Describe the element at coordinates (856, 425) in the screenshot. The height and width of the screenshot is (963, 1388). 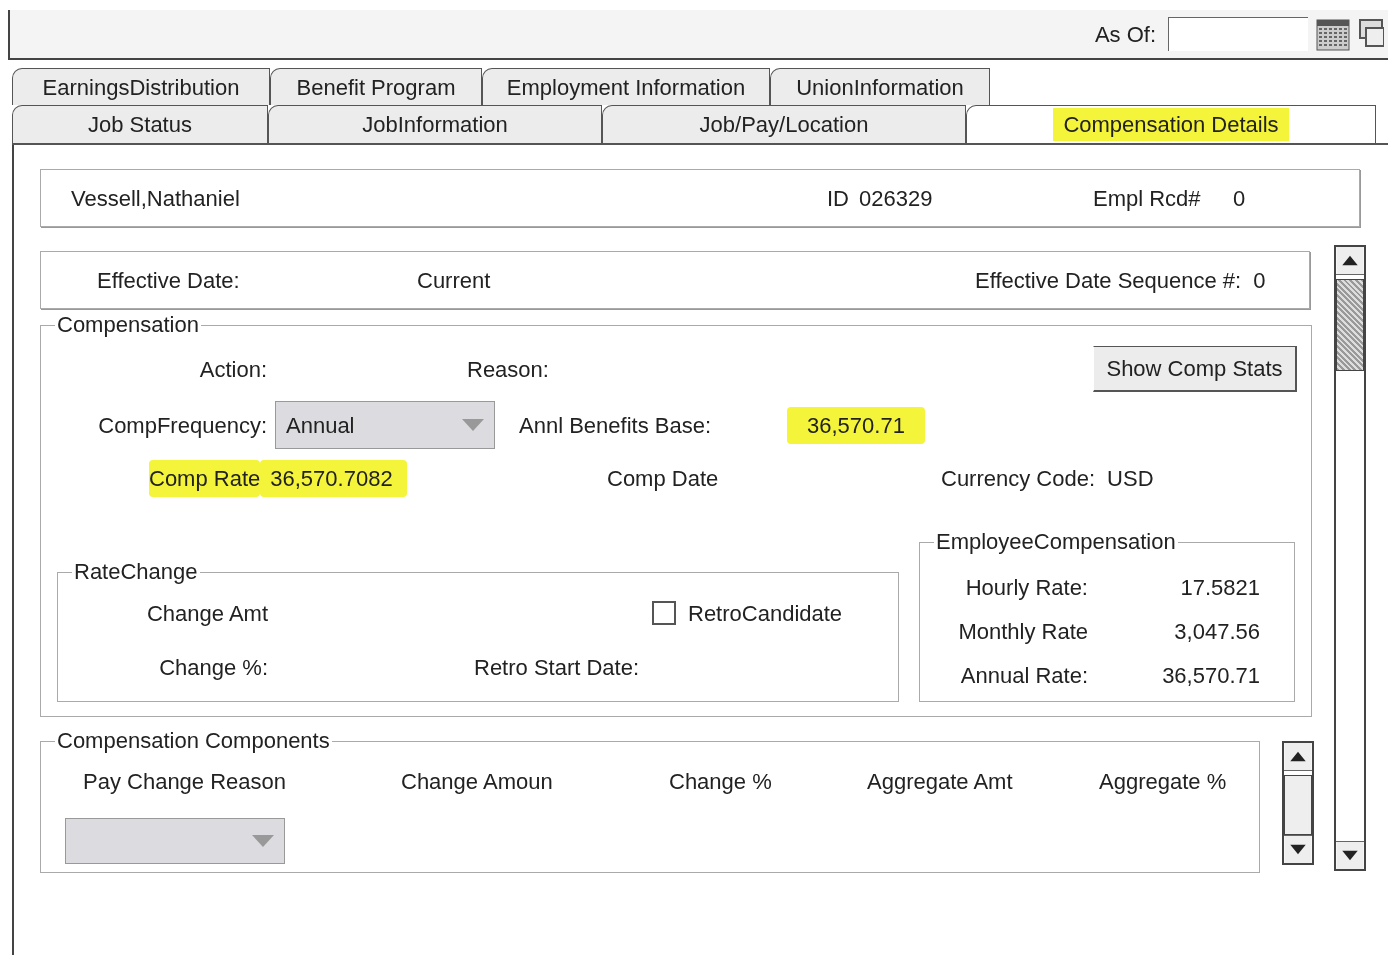
I see `benefits-base-value: 36,570.71` at that location.